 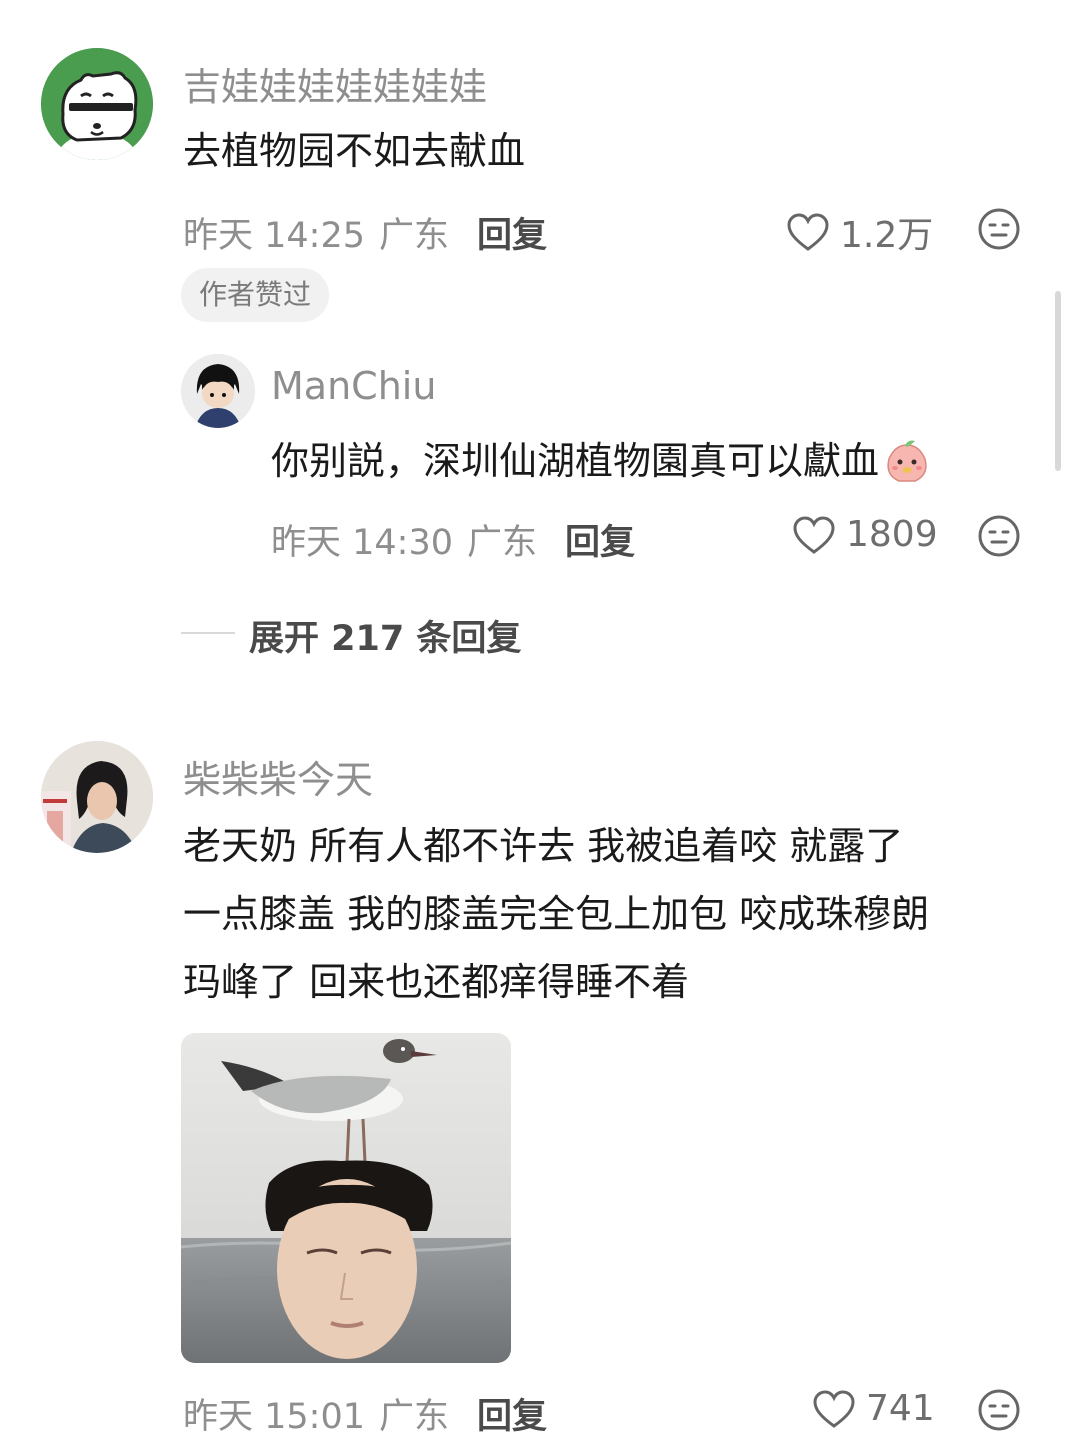 What do you see at coordinates (278, 776) in the screenshot?
I see `comment-username: 柴柴柴今天` at bounding box center [278, 776].